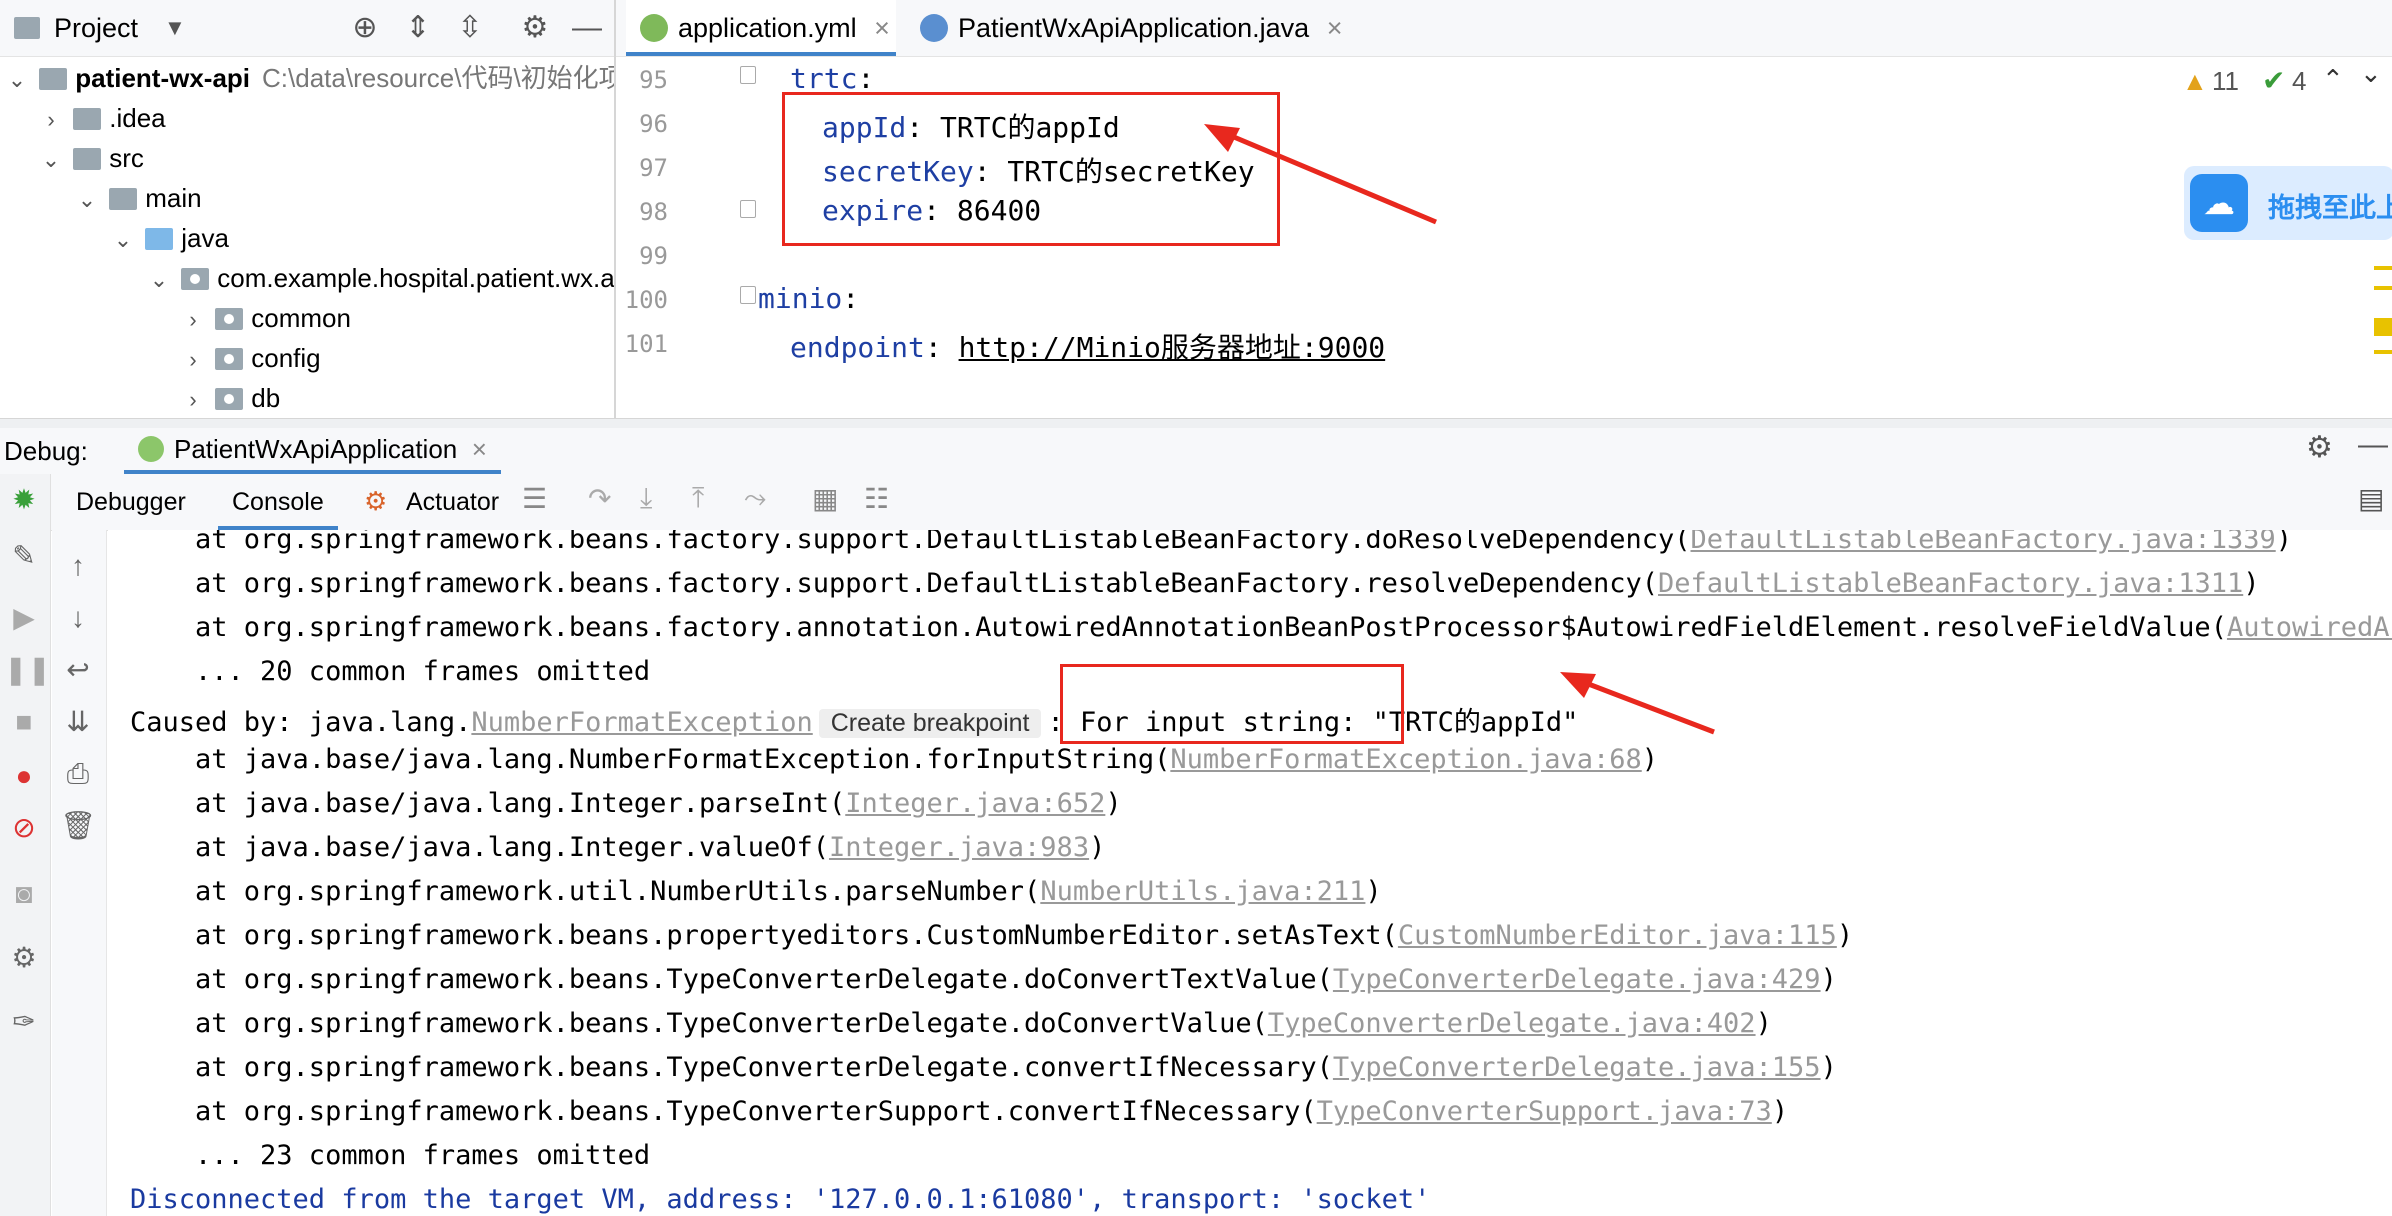  Describe the element at coordinates (1617, 935) in the screenshot. I see `source-link: CustomNumberEditor.java:115` at that location.